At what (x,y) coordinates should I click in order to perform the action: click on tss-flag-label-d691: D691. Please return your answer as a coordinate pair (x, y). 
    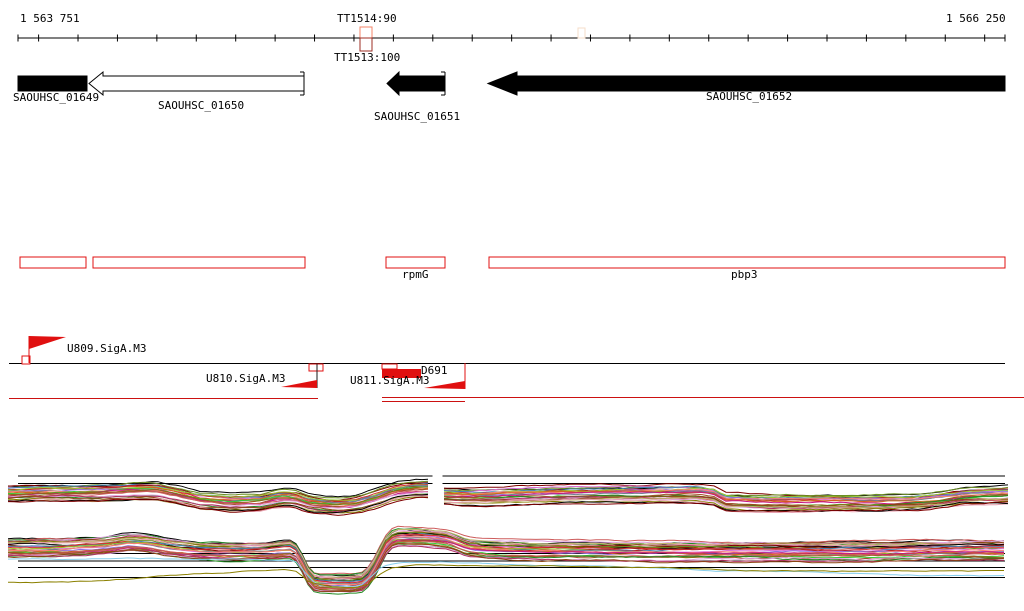
    Looking at the image, I should click on (434, 370).